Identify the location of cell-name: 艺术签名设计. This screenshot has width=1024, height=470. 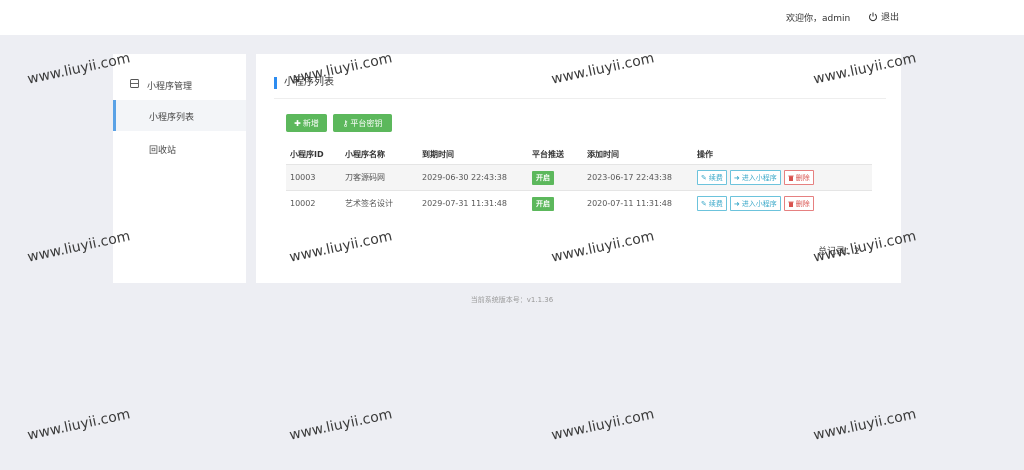
(369, 203).